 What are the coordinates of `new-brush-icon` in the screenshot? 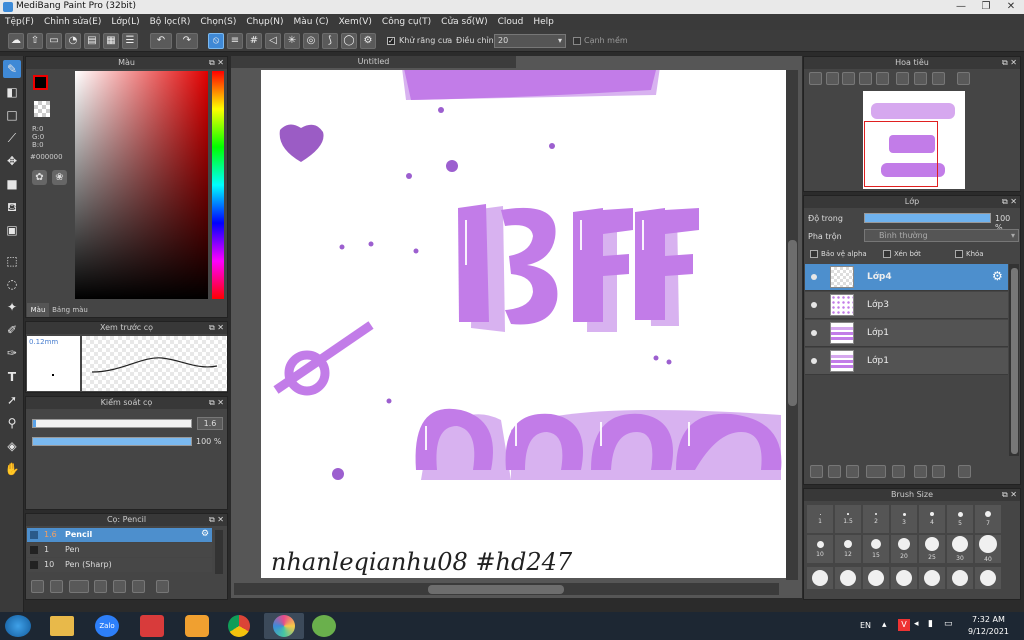 It's located at (56, 586).